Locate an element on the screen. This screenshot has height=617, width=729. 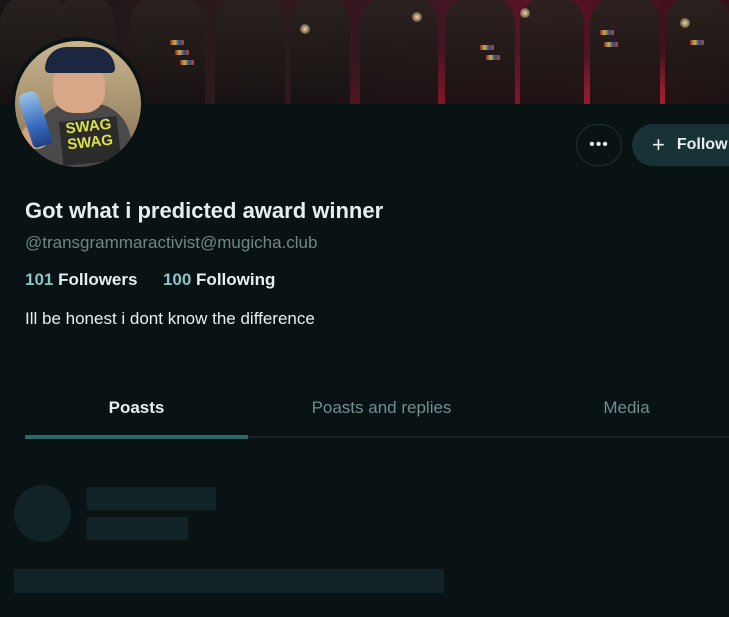
following-count: 100 is located at coordinates (177, 279).